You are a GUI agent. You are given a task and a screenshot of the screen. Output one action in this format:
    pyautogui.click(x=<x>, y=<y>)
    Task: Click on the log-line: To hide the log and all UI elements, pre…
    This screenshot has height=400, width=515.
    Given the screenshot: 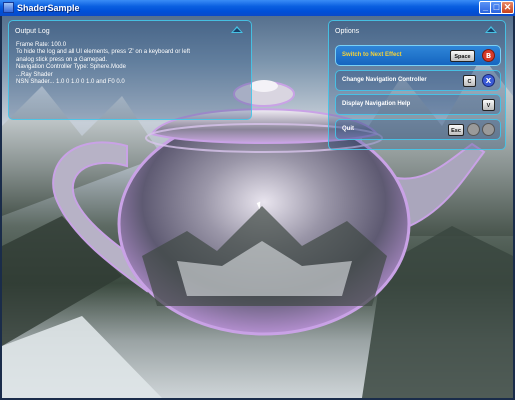 What is the action you would take?
    pyautogui.click(x=103, y=52)
    